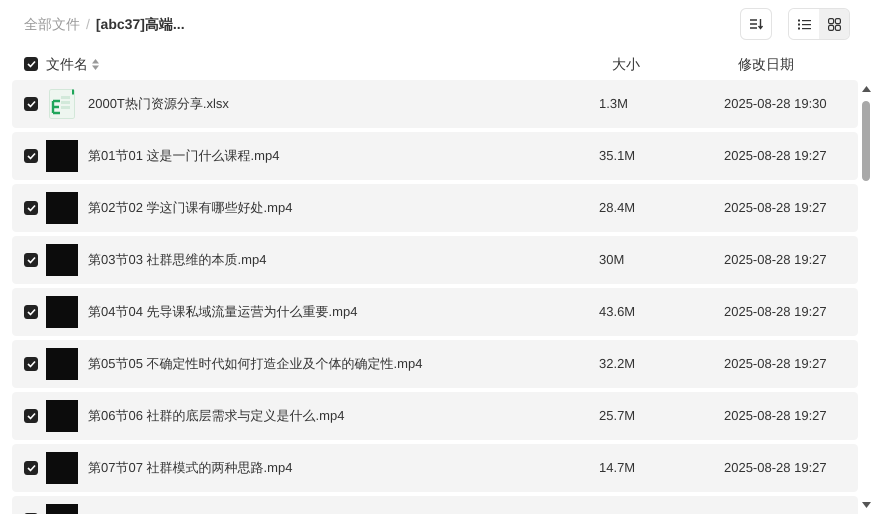  I want to click on sort-button, so click(756, 24).